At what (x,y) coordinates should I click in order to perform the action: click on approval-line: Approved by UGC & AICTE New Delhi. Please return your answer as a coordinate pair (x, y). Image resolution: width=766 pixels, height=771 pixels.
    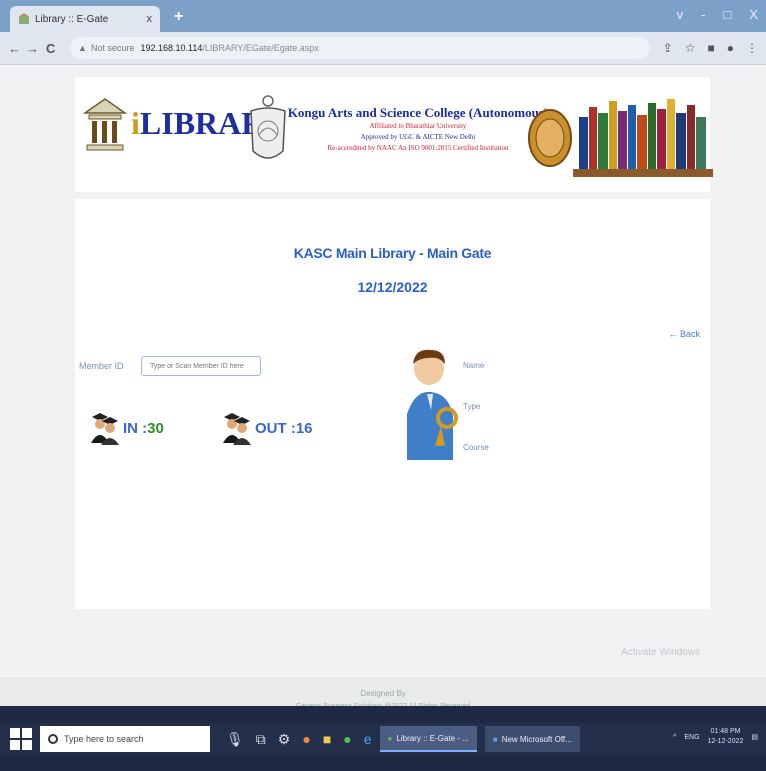
    Looking at the image, I should click on (418, 137).